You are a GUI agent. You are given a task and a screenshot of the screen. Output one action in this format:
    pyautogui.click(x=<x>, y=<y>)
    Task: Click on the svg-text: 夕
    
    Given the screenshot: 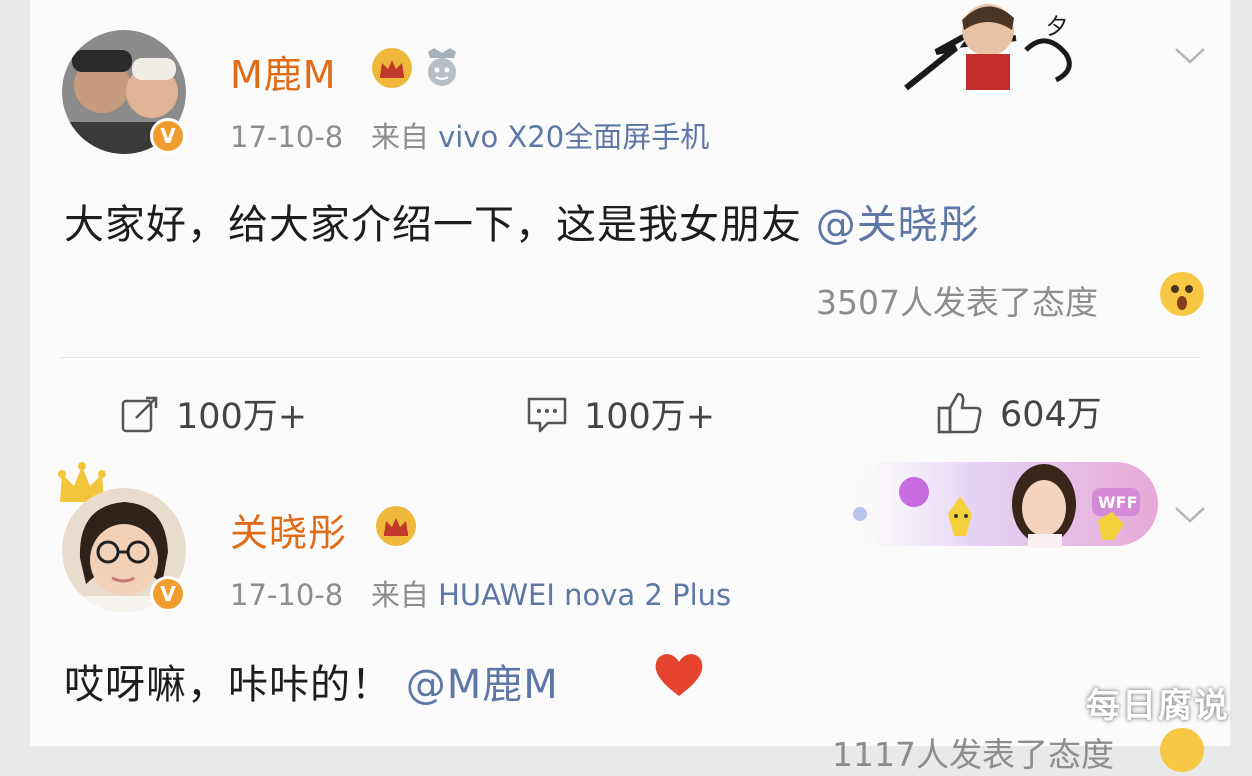 What is the action you would take?
    pyautogui.click(x=1057, y=27)
    